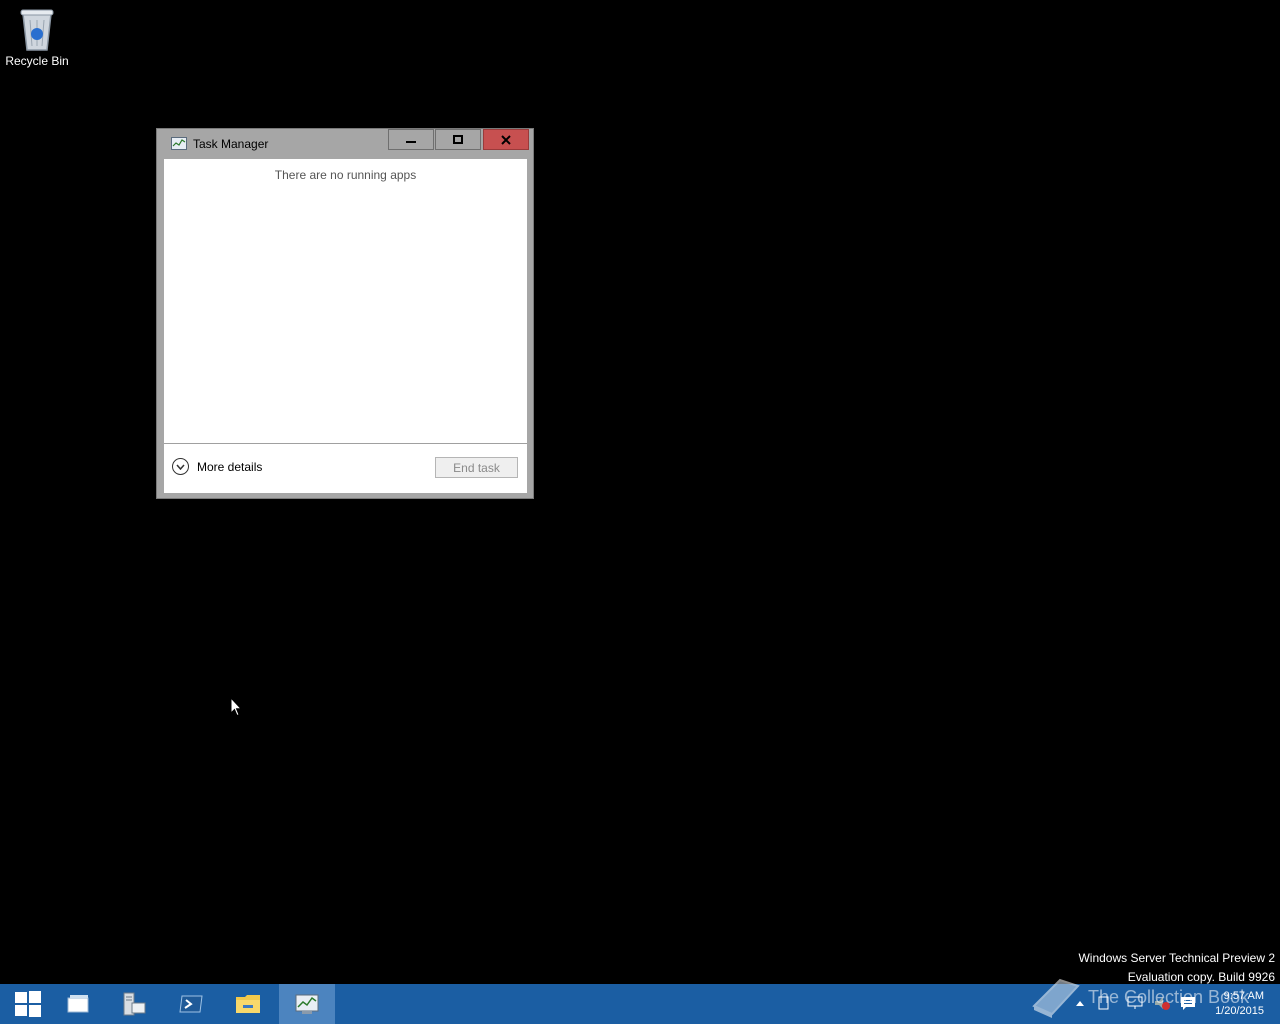  Describe the element at coordinates (345, 443) in the screenshot. I see `footer-divider` at that location.